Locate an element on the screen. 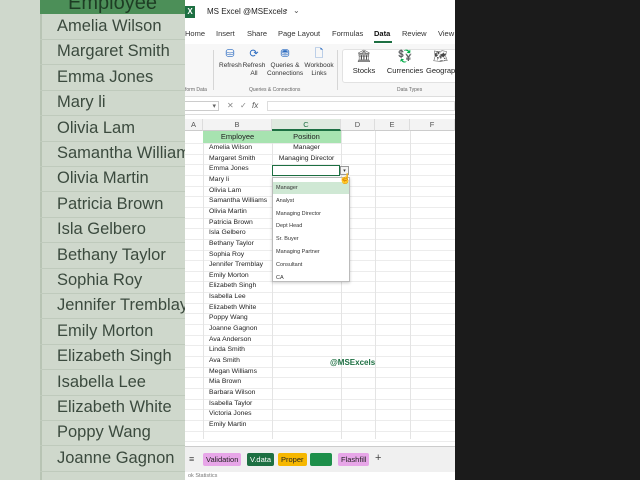 Image resolution: width=640 pixels, height=480 pixels. employee-cell: Elizabeth Singh is located at coordinates (232, 286).